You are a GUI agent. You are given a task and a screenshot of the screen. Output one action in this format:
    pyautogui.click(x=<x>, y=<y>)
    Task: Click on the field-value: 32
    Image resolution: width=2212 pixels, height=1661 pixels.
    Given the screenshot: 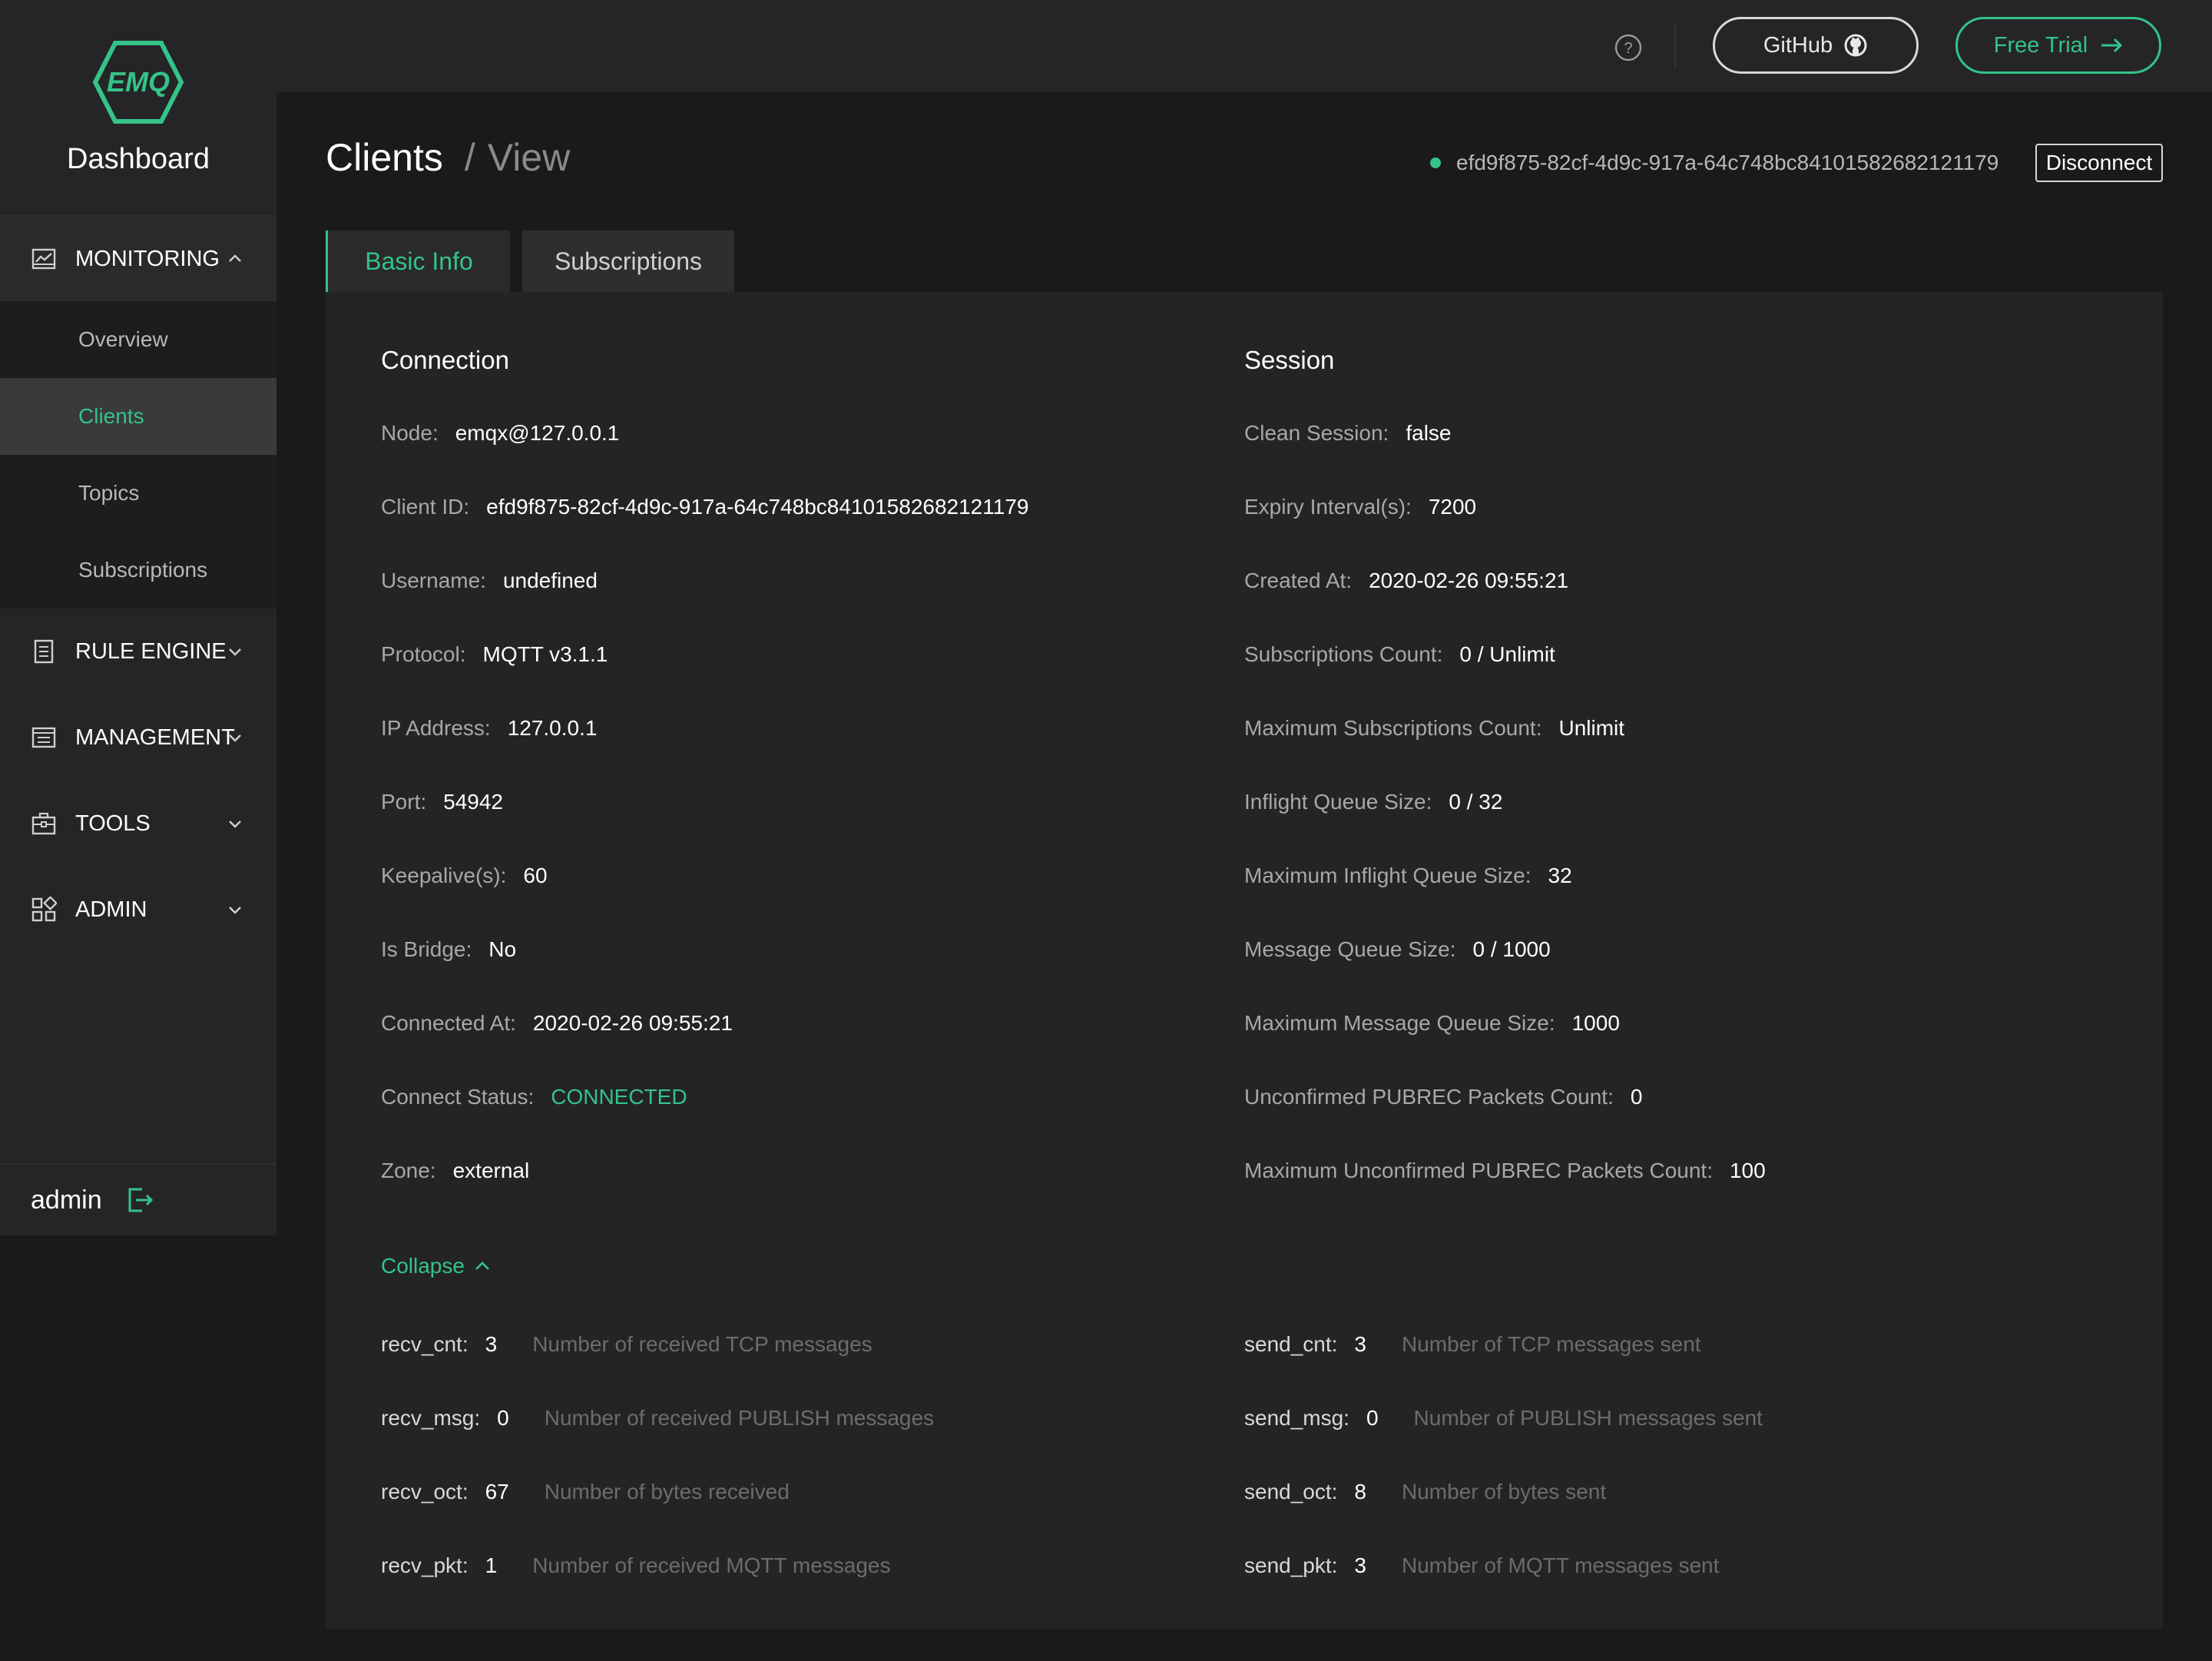 What is the action you would take?
    pyautogui.click(x=1560, y=875)
    